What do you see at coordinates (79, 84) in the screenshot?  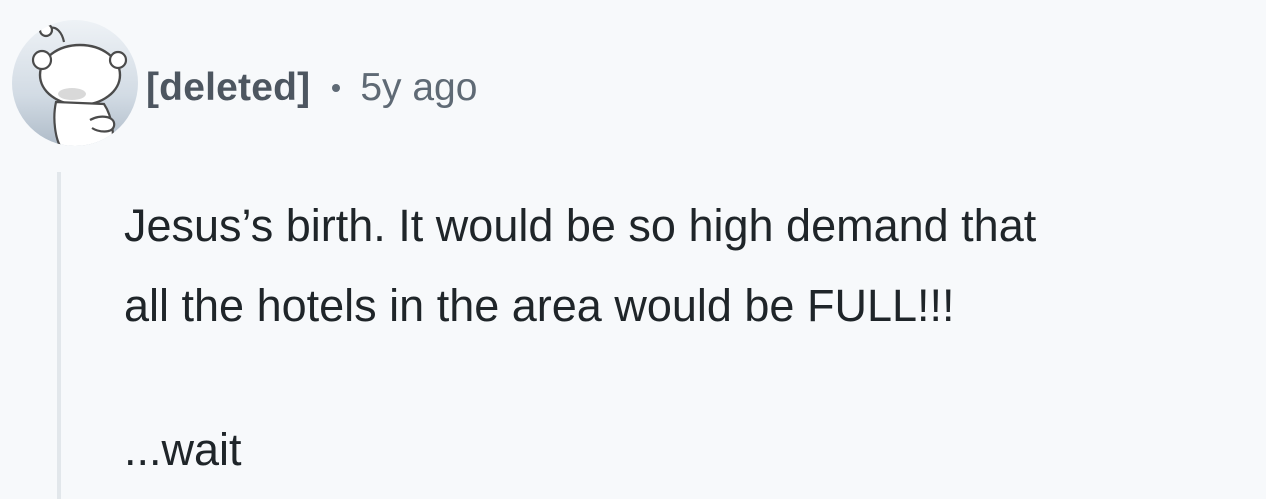 I see `reddit-snoo-avatar-icon` at bounding box center [79, 84].